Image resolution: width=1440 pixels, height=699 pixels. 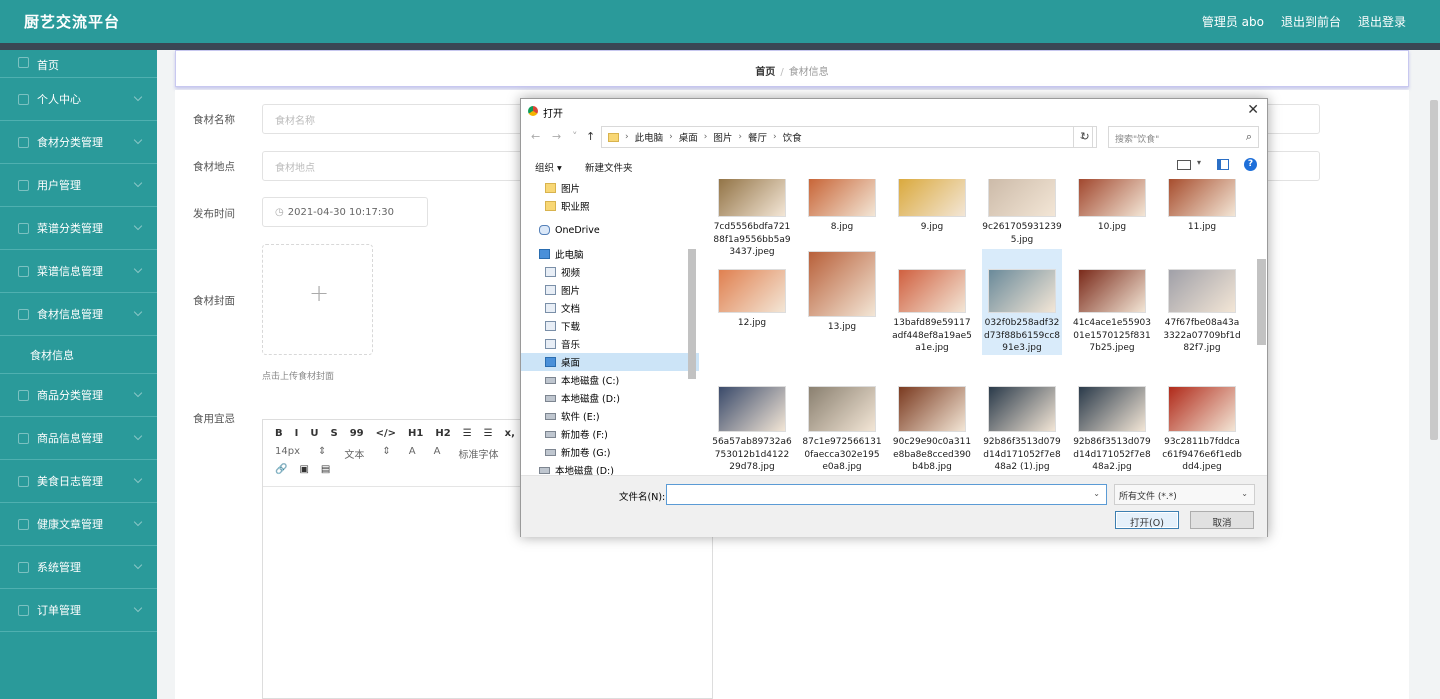 I want to click on grid-scrollbar, so click(x=1261, y=327).